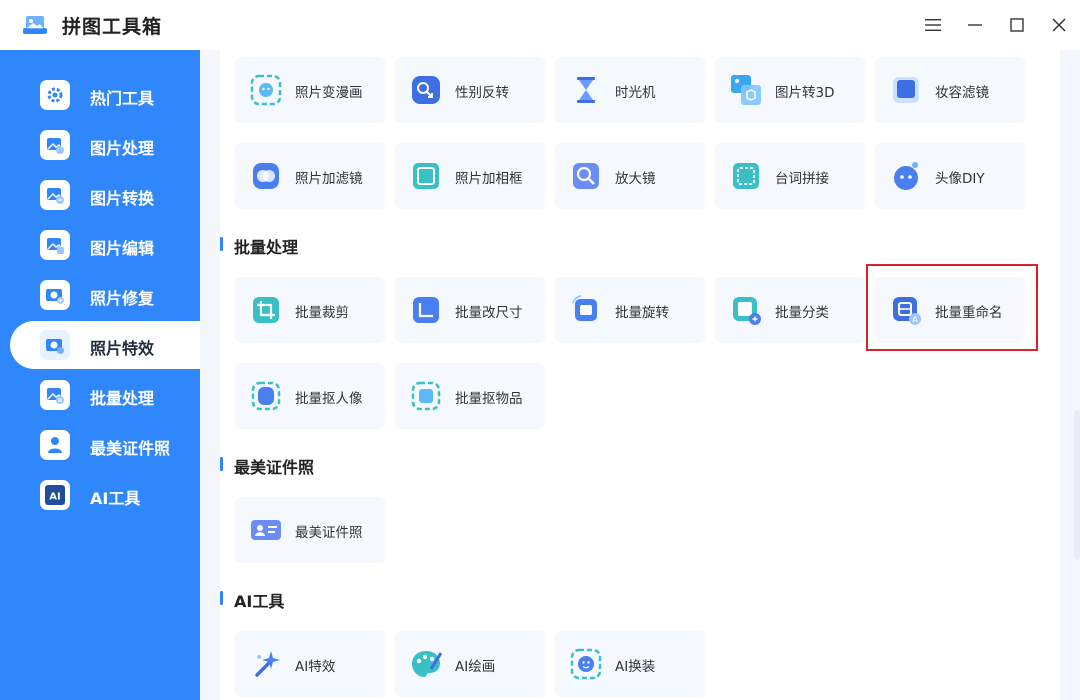 The width and height of the screenshot is (1080, 700). What do you see at coordinates (635, 667) in the screenshot?
I see `tool-label: AI换装` at bounding box center [635, 667].